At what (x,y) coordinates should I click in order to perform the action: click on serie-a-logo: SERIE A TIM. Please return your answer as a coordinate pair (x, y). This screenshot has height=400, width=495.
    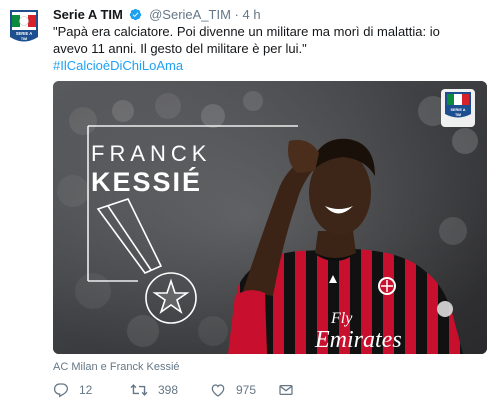
    Looking at the image, I should click on (24, 26).